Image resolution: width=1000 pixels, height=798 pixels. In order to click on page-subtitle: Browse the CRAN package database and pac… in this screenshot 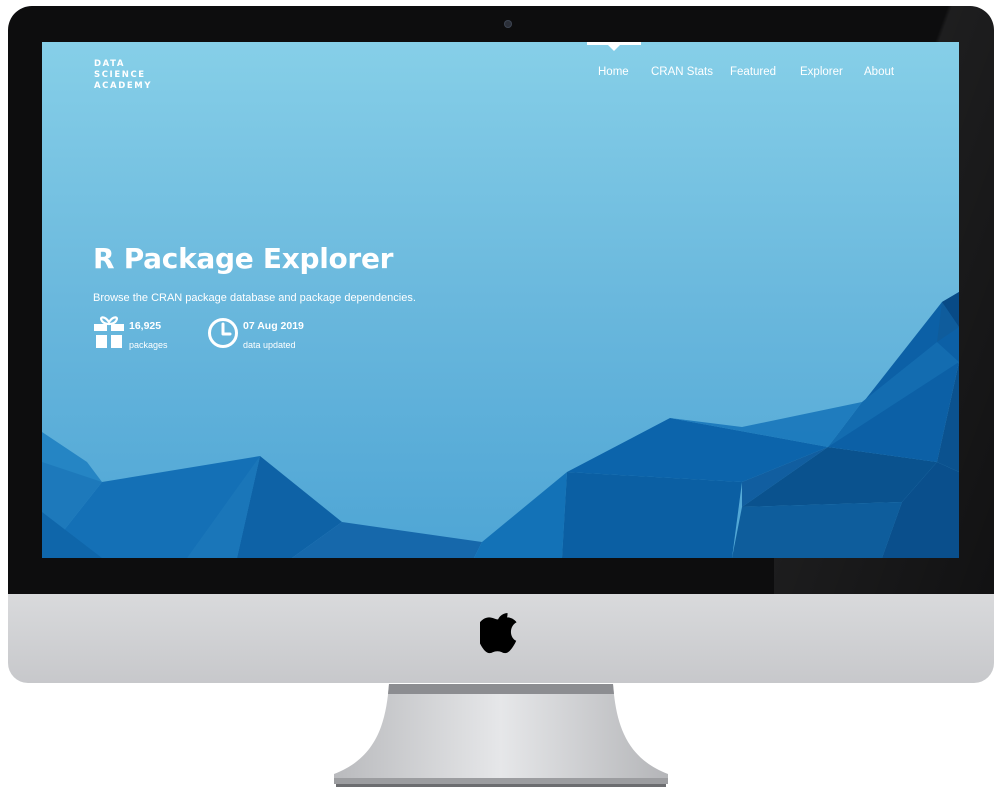, I will do `click(254, 298)`.